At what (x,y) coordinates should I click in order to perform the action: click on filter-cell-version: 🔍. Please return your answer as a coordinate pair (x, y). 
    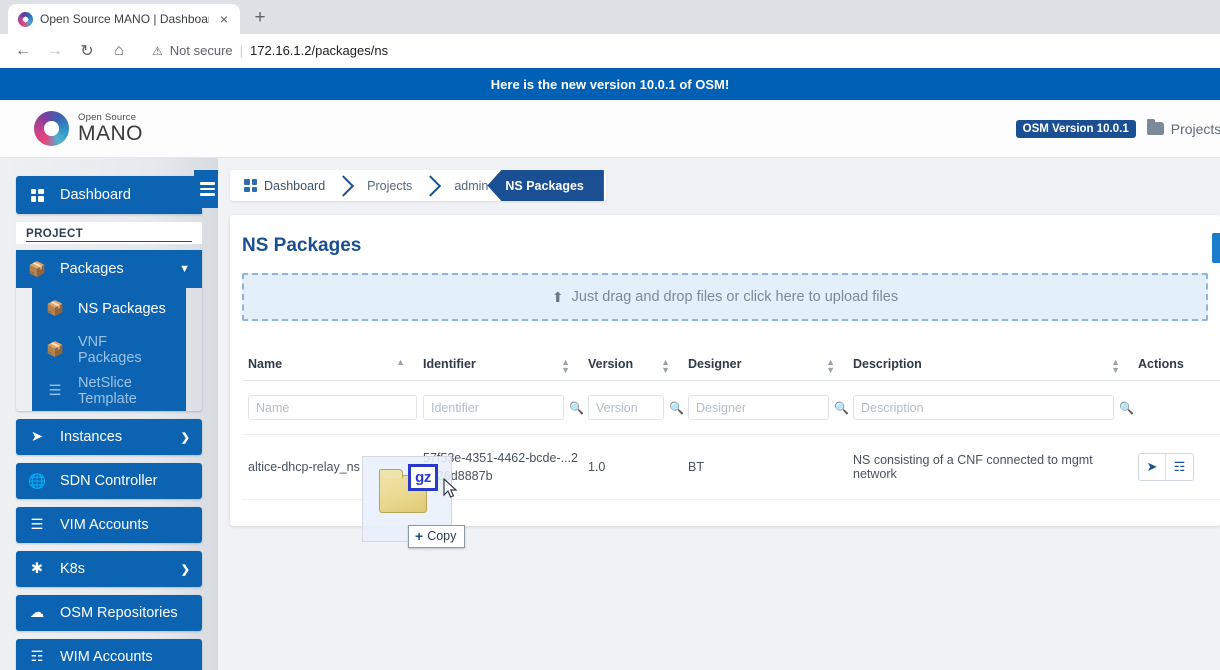
    Looking at the image, I should click on (633, 407).